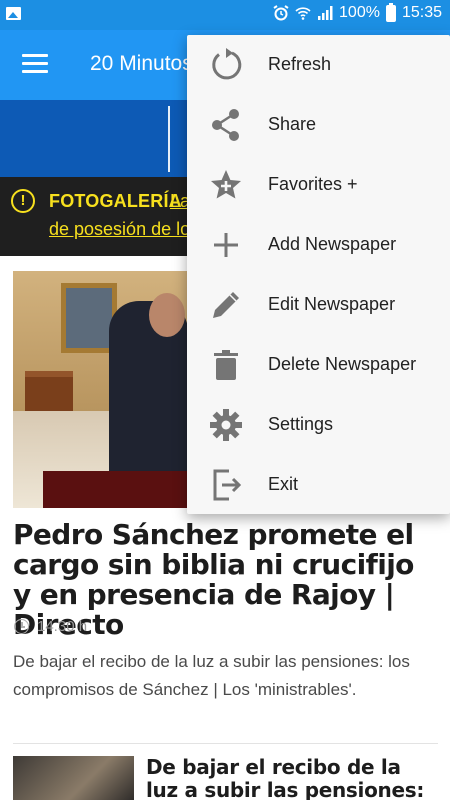 The image size is (450, 800). What do you see at coordinates (226, 365) in the screenshot?
I see `trash-icon` at bounding box center [226, 365].